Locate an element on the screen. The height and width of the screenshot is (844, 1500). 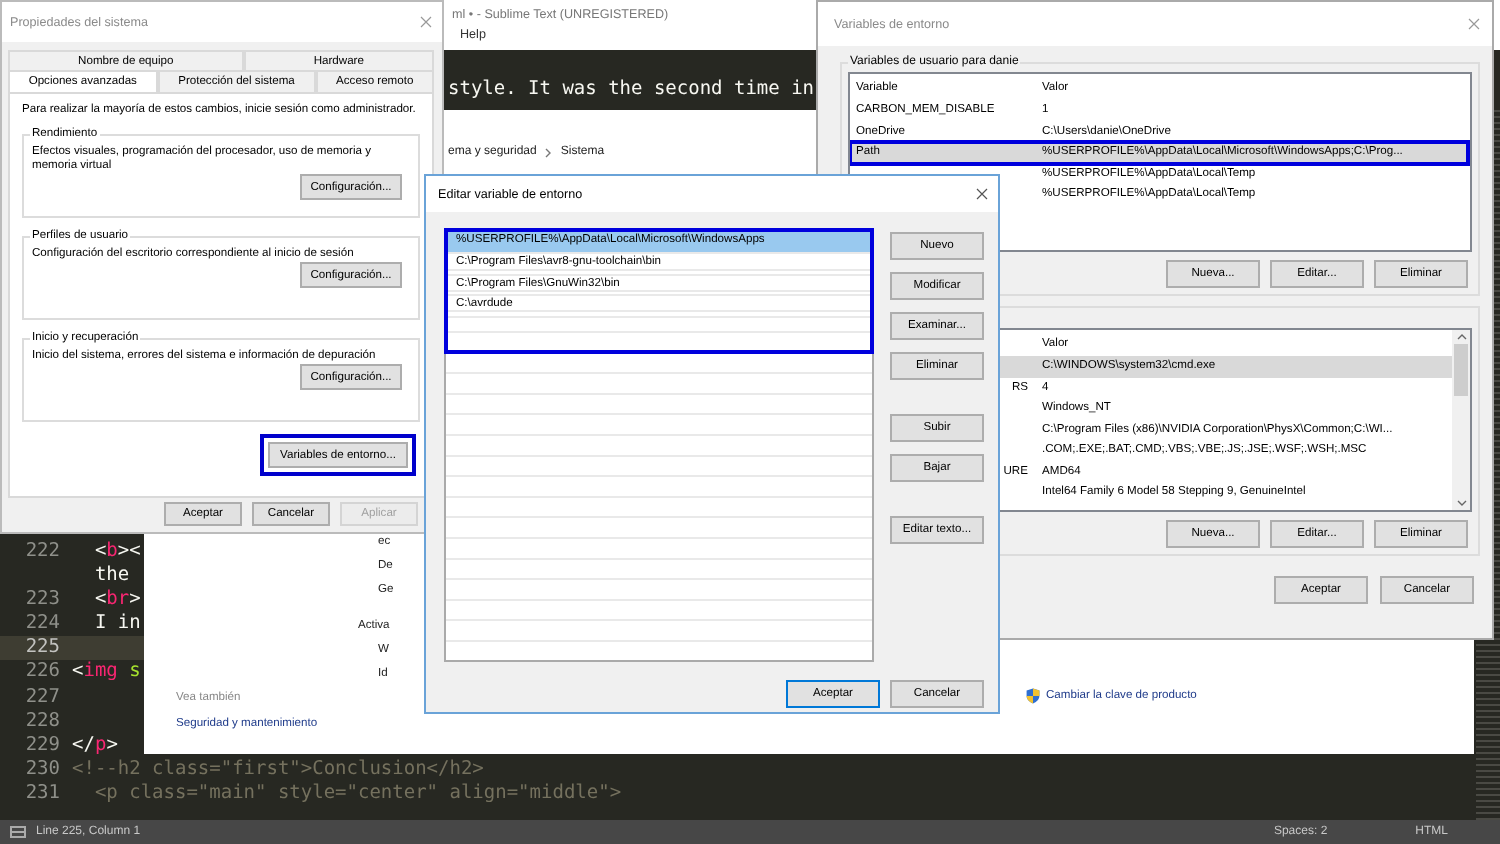
panel-icon is located at coordinates (18, 832).